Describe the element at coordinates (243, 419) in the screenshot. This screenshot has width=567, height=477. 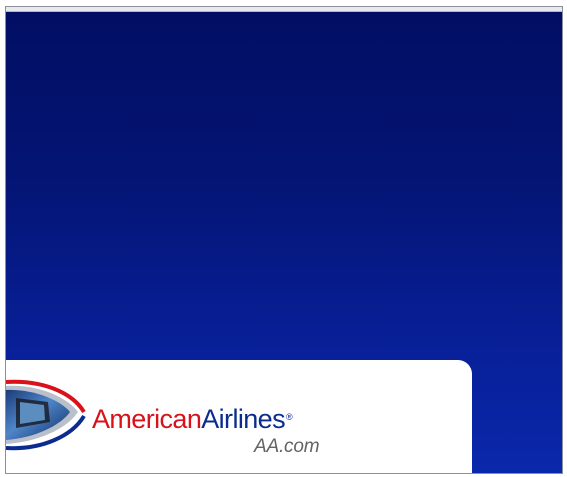
I see `logo-word-airlines: Airlines` at that location.